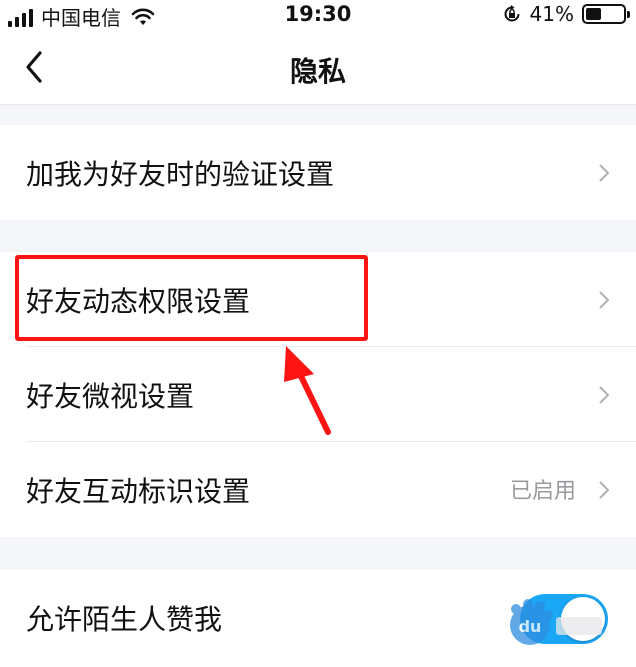 The height and width of the screenshot is (667, 636). What do you see at coordinates (307, 390) in the screenshot?
I see `annotation-arrow-icon` at bounding box center [307, 390].